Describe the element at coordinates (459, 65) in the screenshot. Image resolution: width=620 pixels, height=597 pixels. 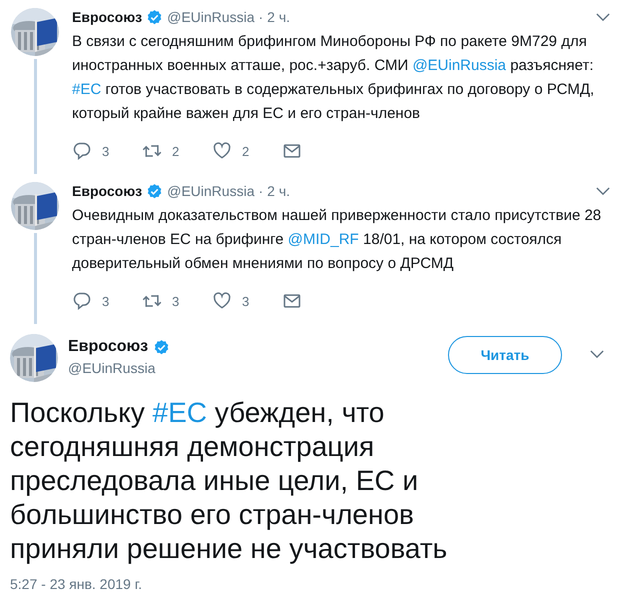
I see `mention-link: @EUinRussia` at that location.